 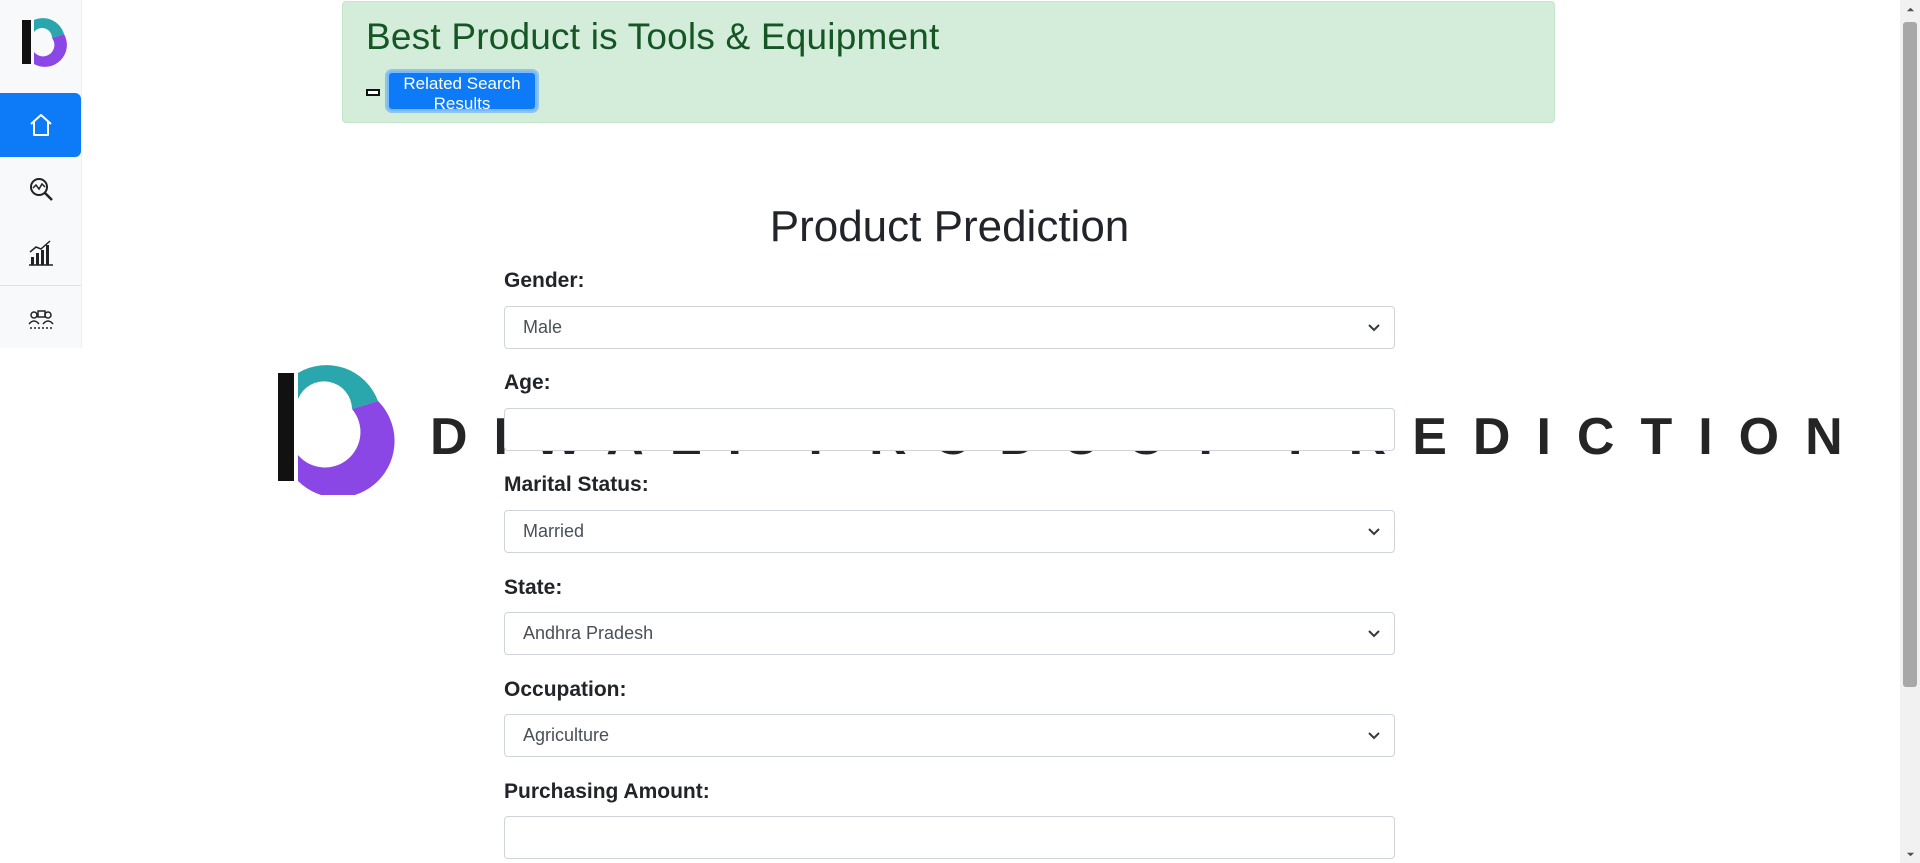 What do you see at coordinates (653, 36) in the screenshot?
I see `prediction-result-message: Best Product is Tools & Equipment` at bounding box center [653, 36].